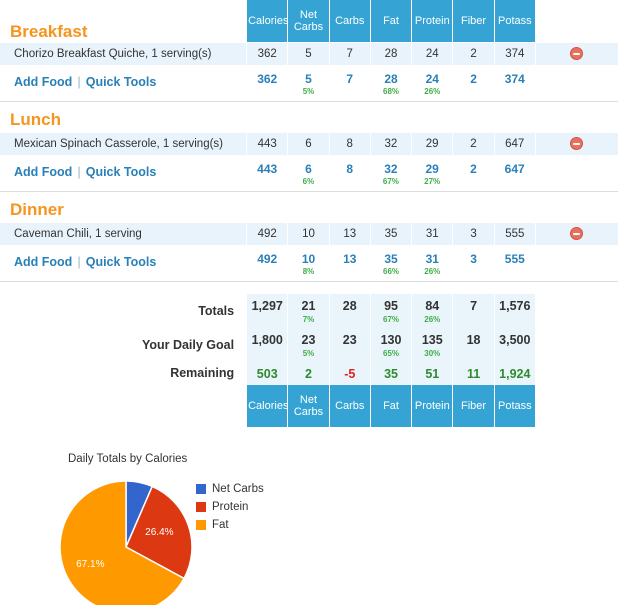  What do you see at coordinates (309, 207) in the screenshot?
I see `meal-title-row: Dinner` at bounding box center [309, 207].